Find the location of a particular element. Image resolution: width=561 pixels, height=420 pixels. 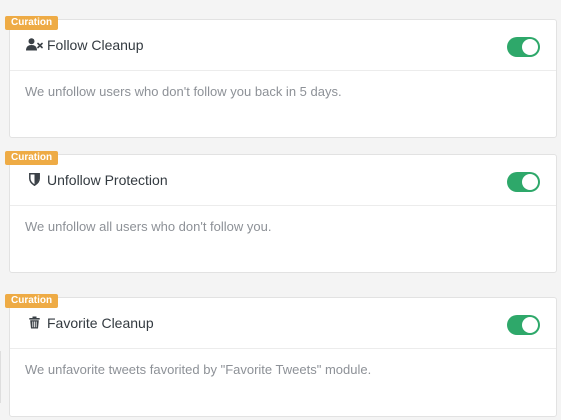

module-title: Follow Cleanup is located at coordinates (95, 45).